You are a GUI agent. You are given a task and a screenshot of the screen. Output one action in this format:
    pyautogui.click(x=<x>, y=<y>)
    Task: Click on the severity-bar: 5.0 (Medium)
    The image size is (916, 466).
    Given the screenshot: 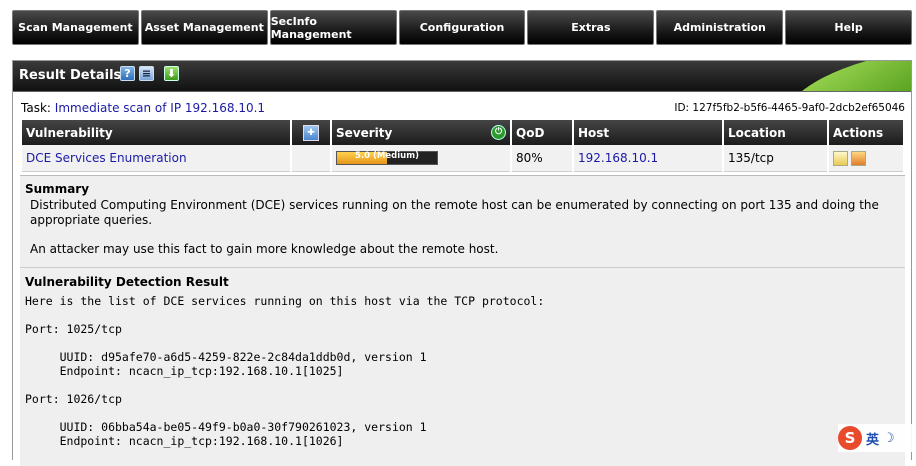 What is the action you would take?
    pyautogui.click(x=387, y=158)
    